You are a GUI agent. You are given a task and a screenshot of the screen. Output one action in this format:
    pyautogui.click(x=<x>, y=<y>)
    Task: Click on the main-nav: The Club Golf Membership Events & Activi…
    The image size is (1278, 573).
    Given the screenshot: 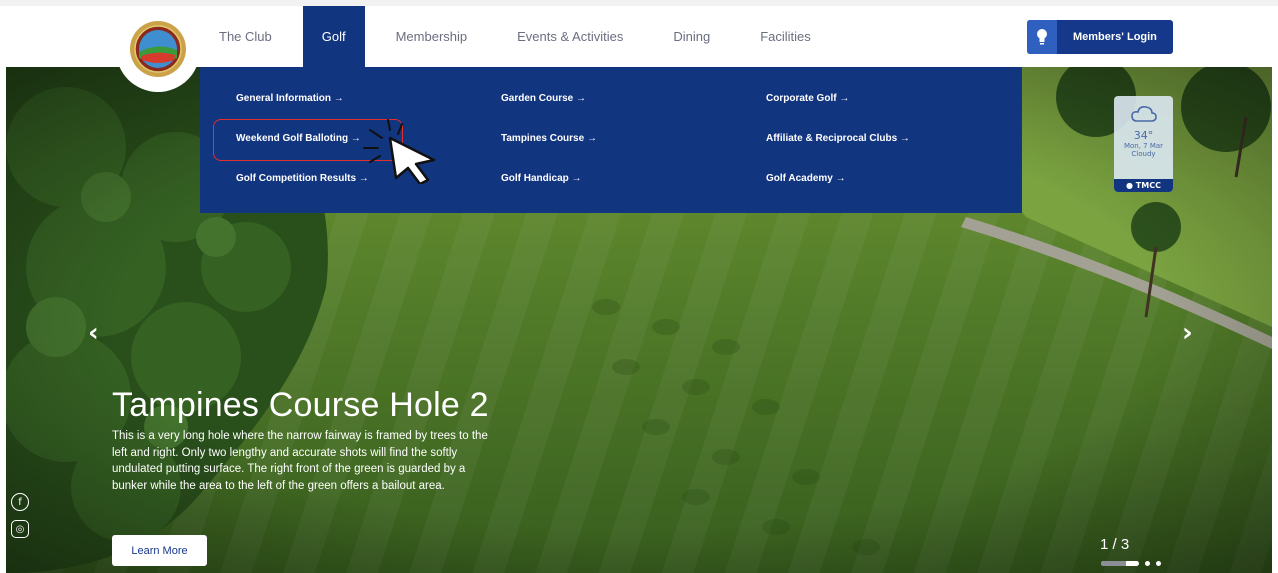 What is the action you would take?
    pyautogui.click(x=515, y=36)
    